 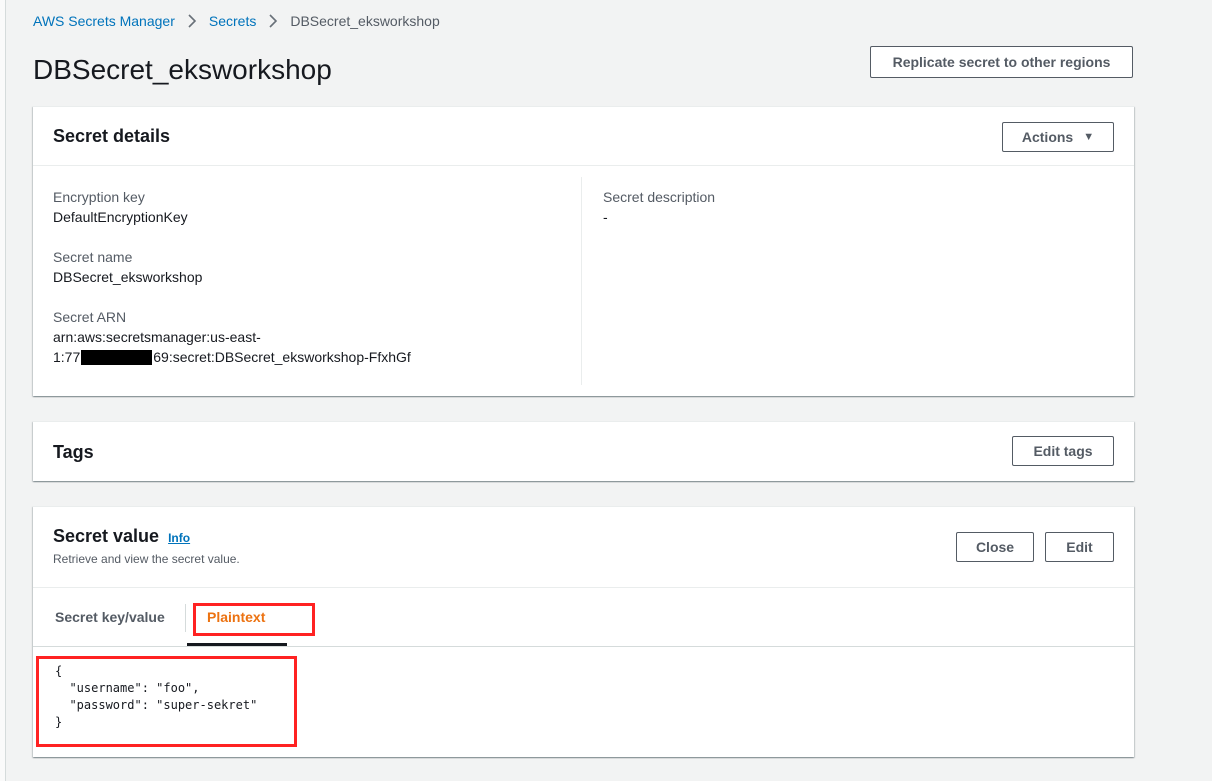 What do you see at coordinates (90, 317) in the screenshot?
I see `secret-arn-label: Secret ARN` at bounding box center [90, 317].